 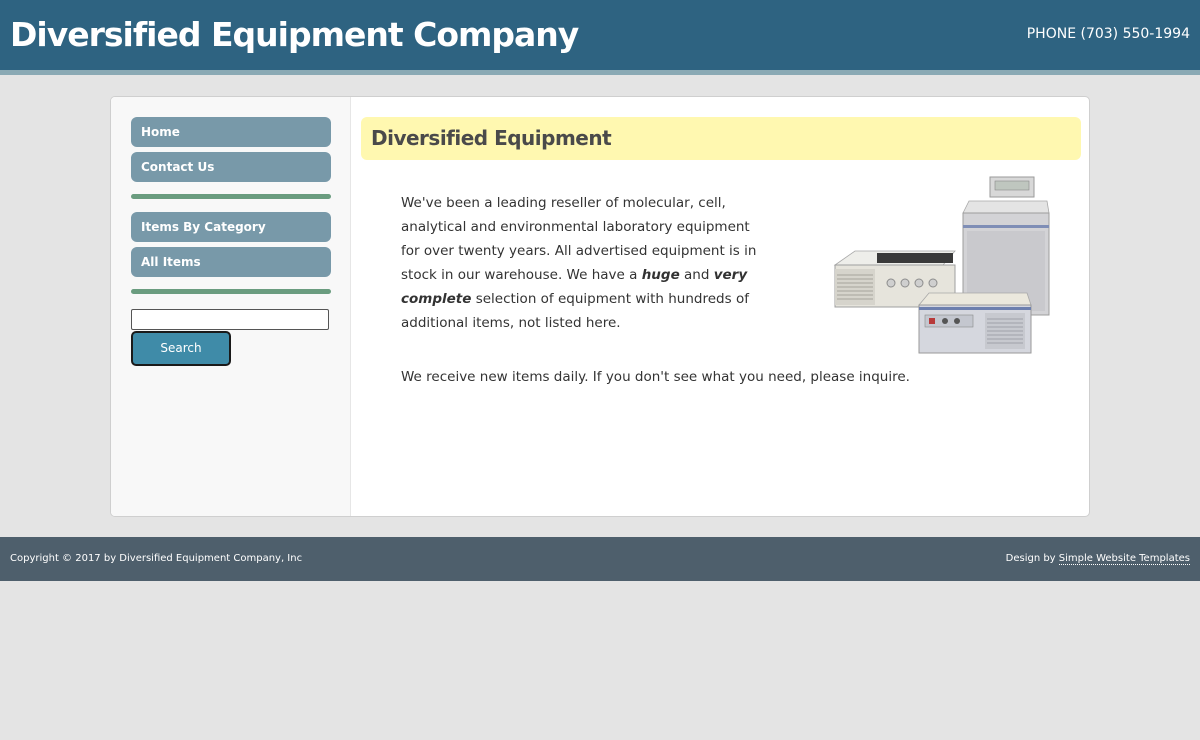 What do you see at coordinates (231, 132) in the screenshot?
I see `nav-home-button: Home` at bounding box center [231, 132].